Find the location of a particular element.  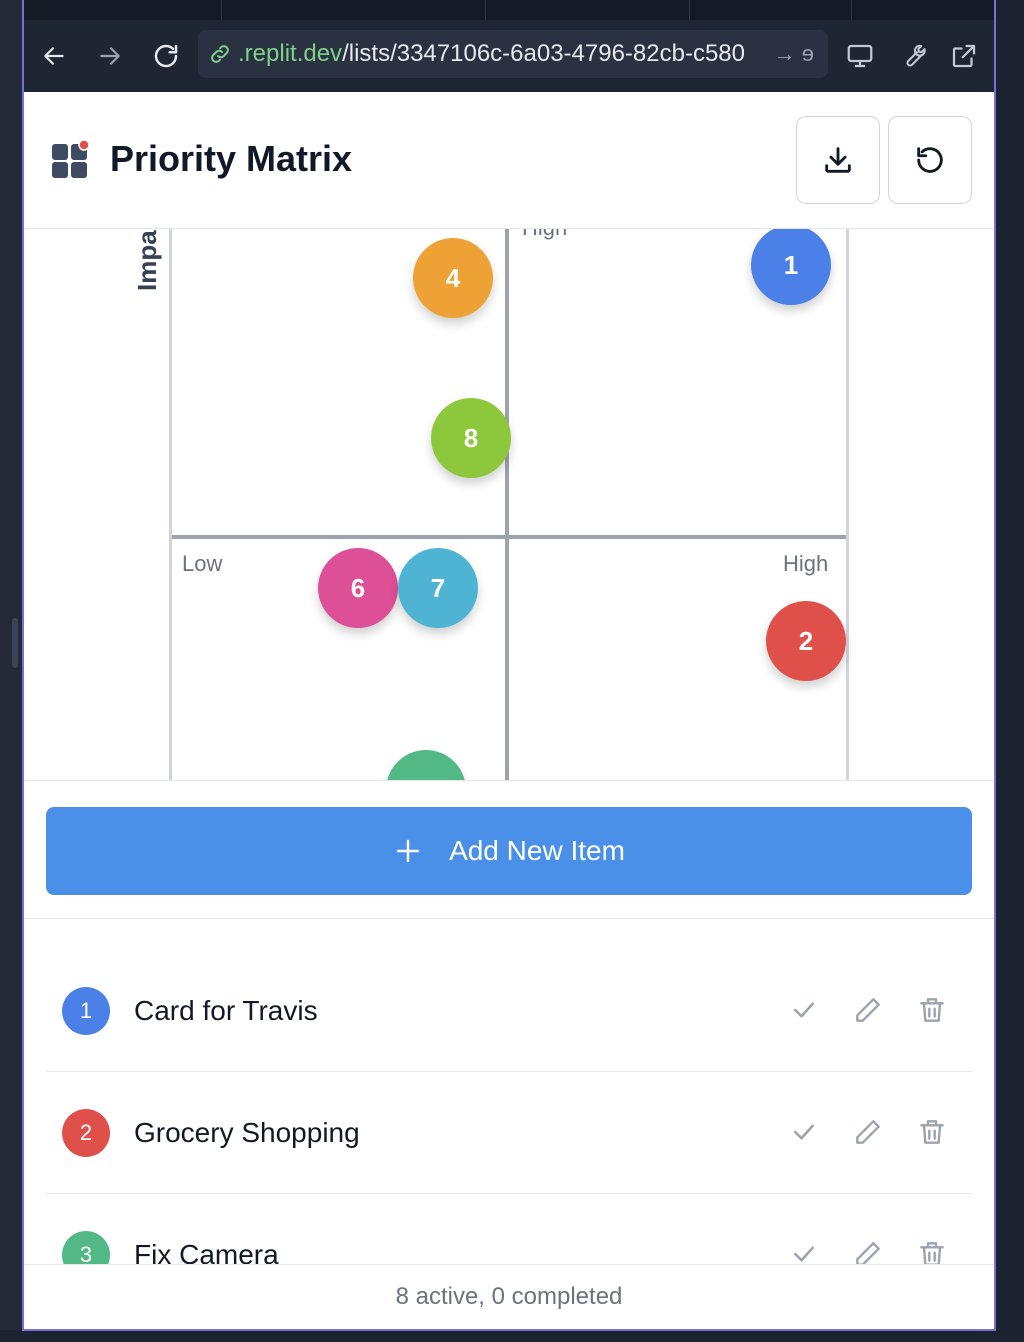

add-new-item-button: Add New Item is located at coordinates (509, 851).